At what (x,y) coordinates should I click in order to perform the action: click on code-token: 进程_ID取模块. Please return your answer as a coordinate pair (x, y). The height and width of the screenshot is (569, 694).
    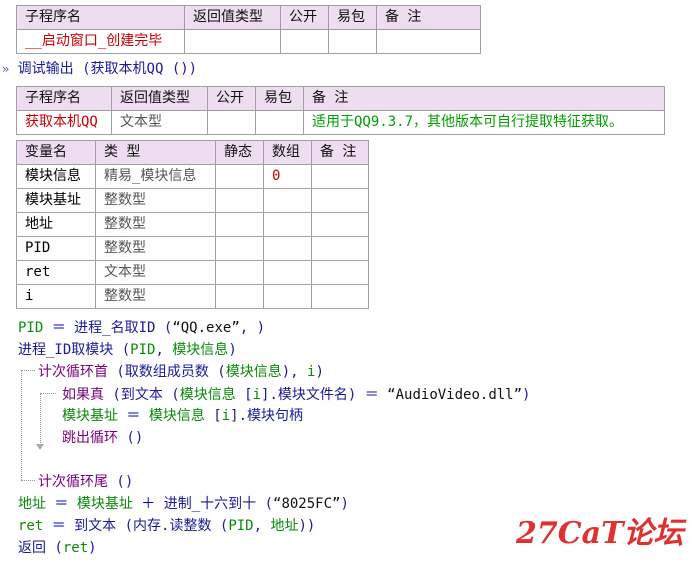
    Looking at the image, I should click on (65, 350).